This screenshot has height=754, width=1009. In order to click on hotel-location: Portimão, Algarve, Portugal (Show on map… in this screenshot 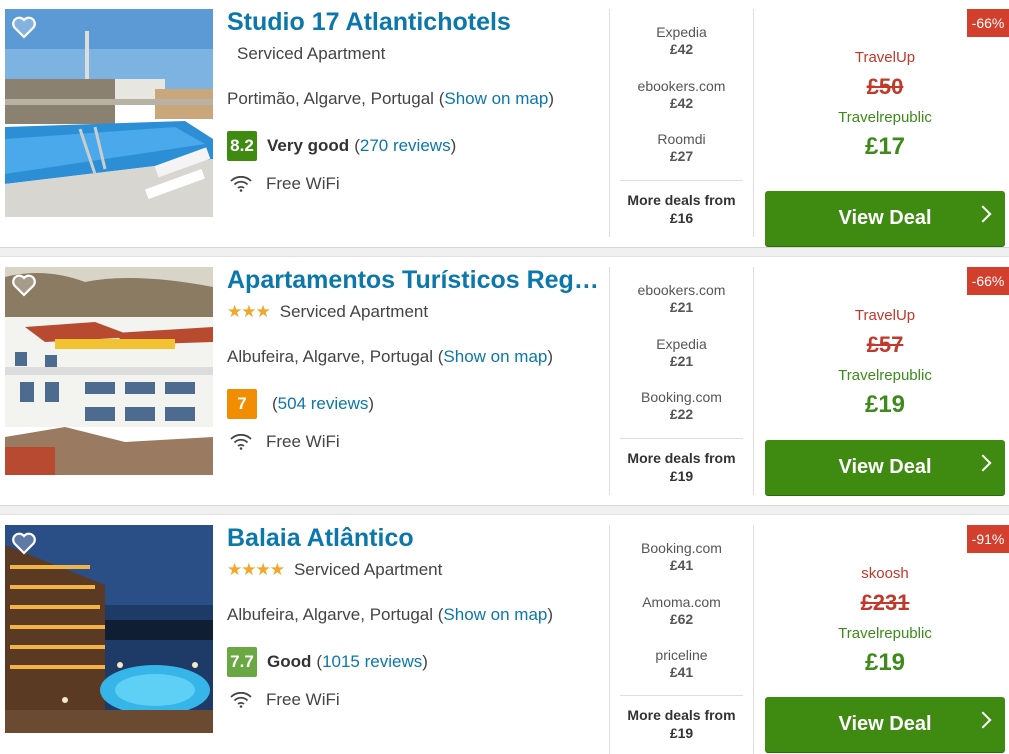, I will do `click(390, 99)`.